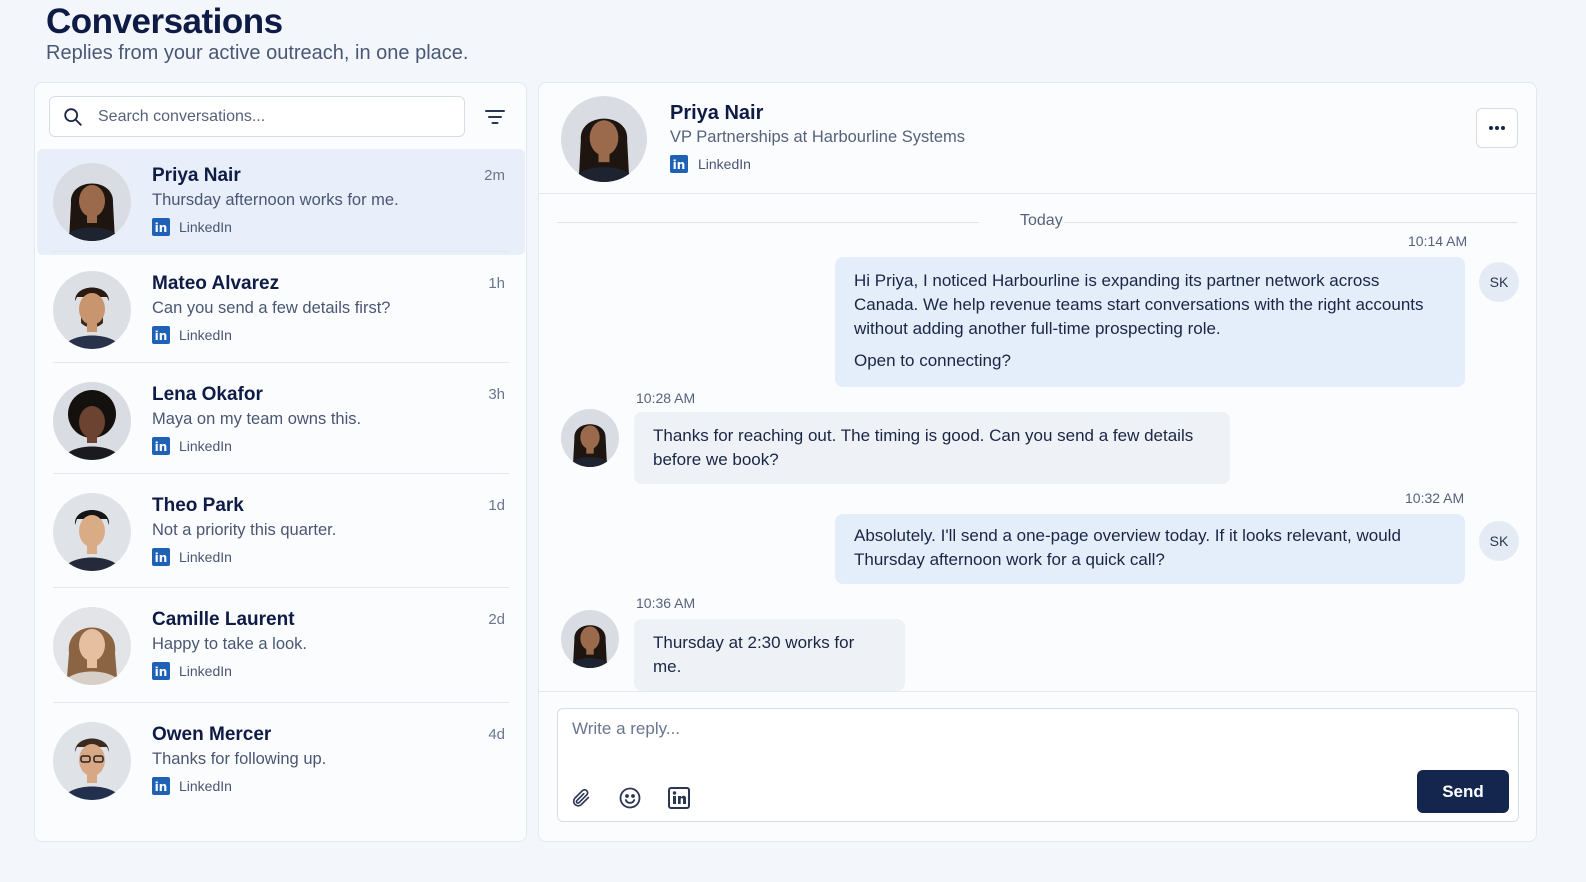 Image resolution: width=1586 pixels, height=882 pixels. I want to click on contact-title: VP Partnerships at Harbourline Systems, so click(817, 137).